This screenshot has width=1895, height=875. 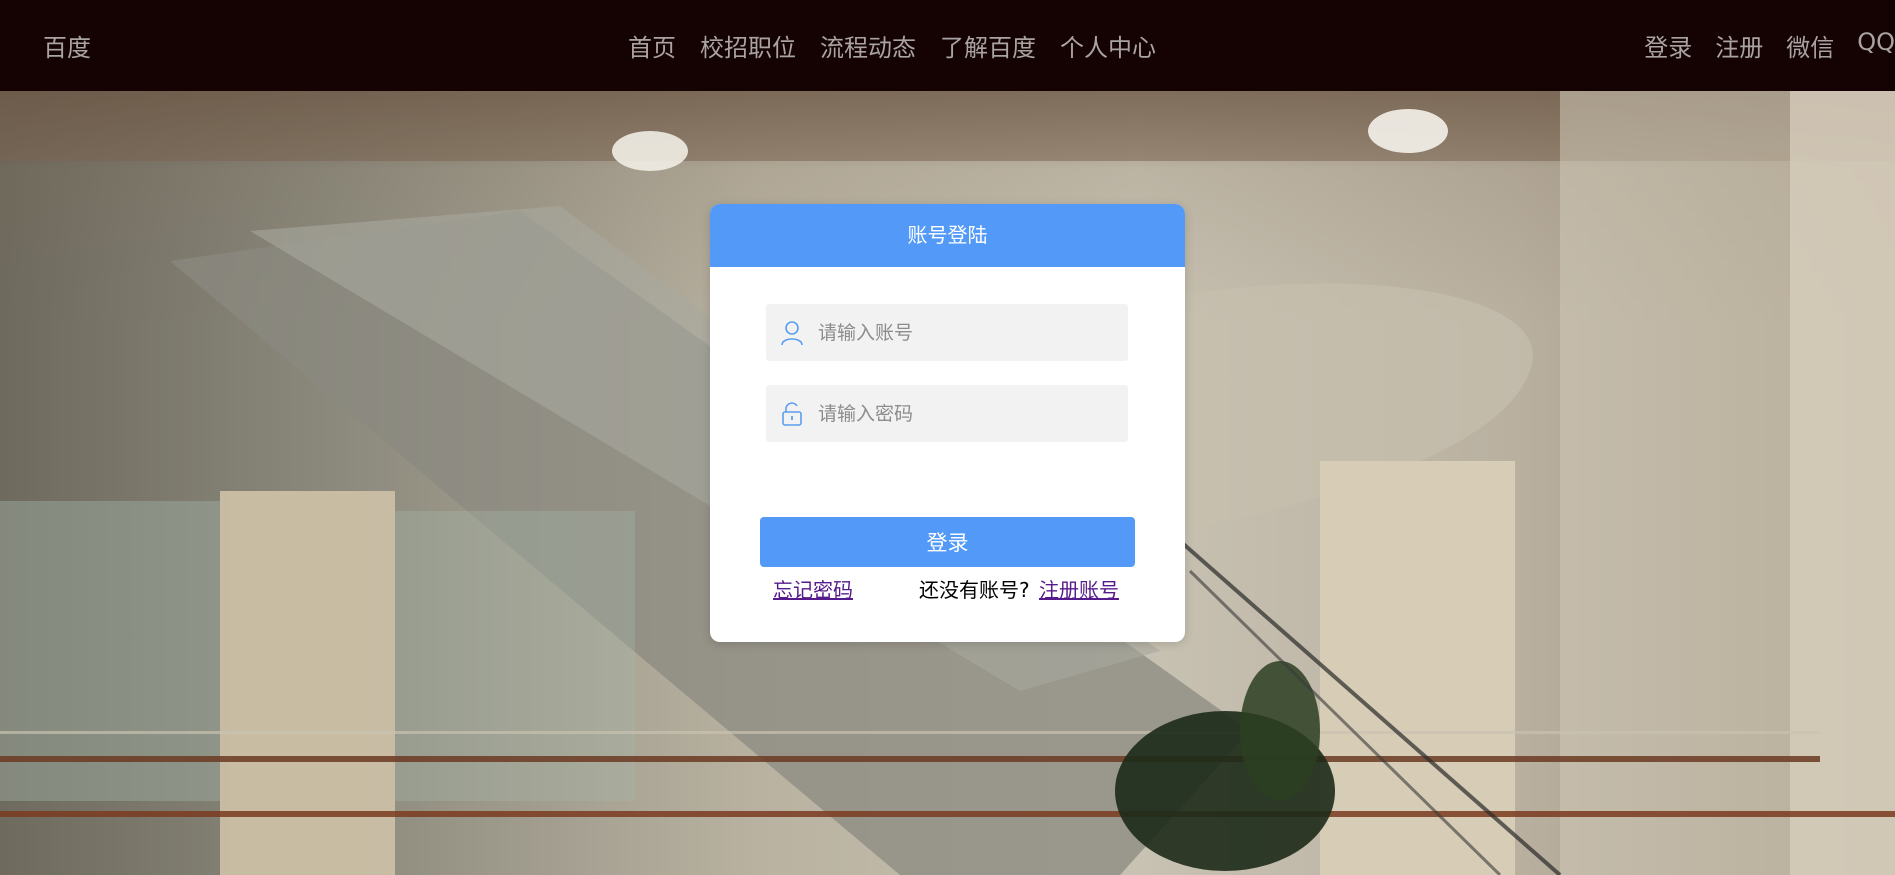 What do you see at coordinates (1668, 45) in the screenshot?
I see `nav-login: 登录` at bounding box center [1668, 45].